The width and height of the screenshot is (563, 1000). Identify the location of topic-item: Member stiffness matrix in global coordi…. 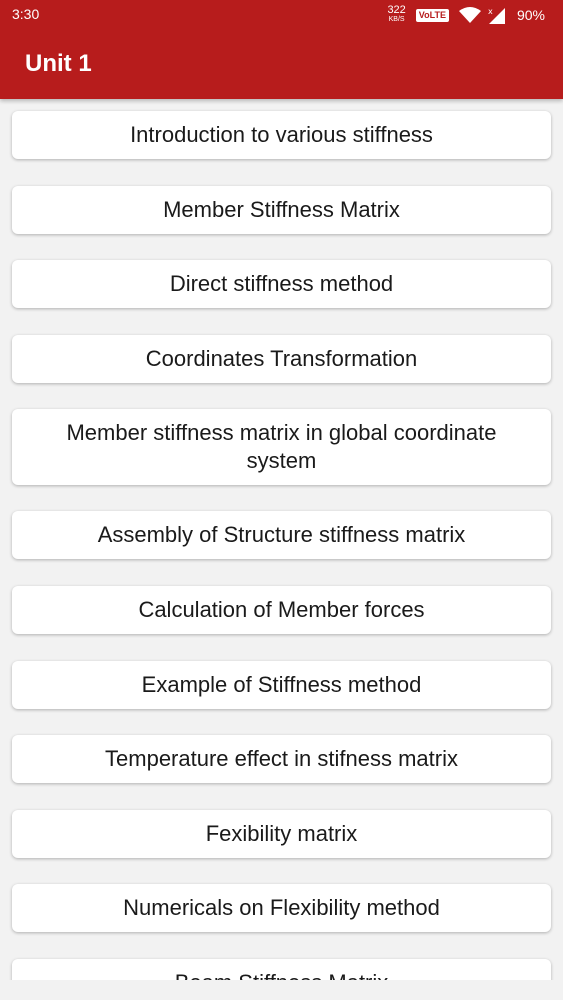
(281, 447).